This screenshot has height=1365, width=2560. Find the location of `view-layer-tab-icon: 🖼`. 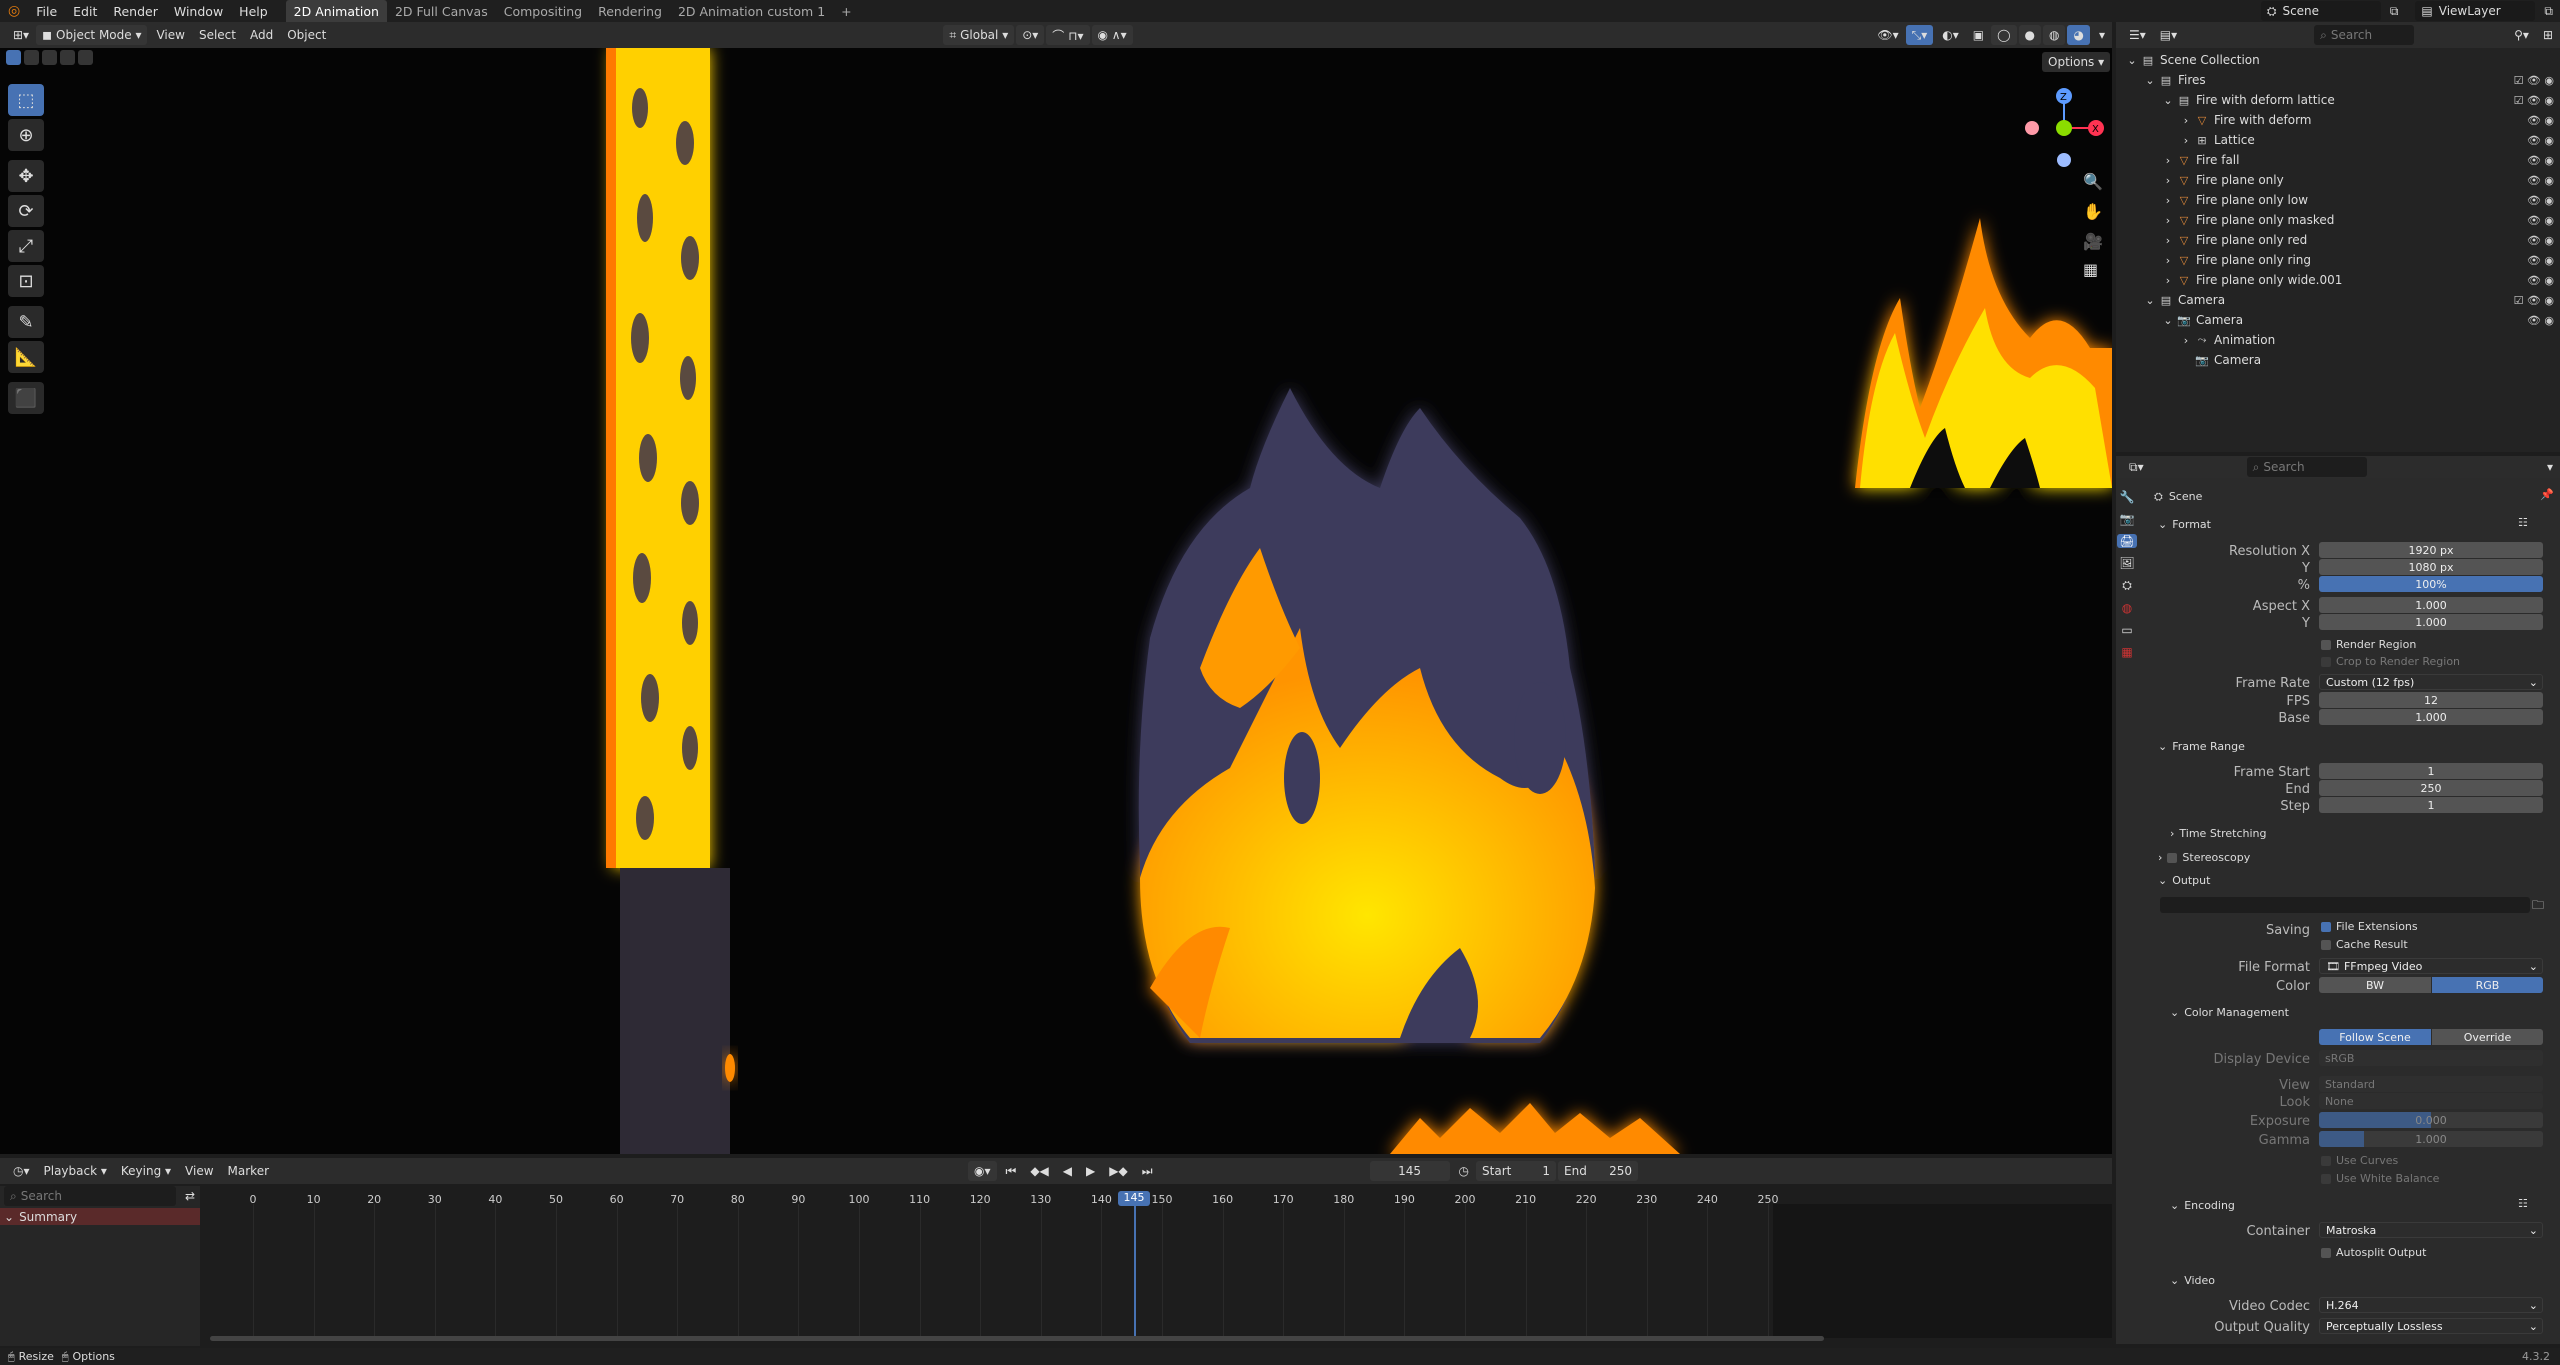

view-layer-tab-icon: 🖼 is located at coordinates (2126, 563).